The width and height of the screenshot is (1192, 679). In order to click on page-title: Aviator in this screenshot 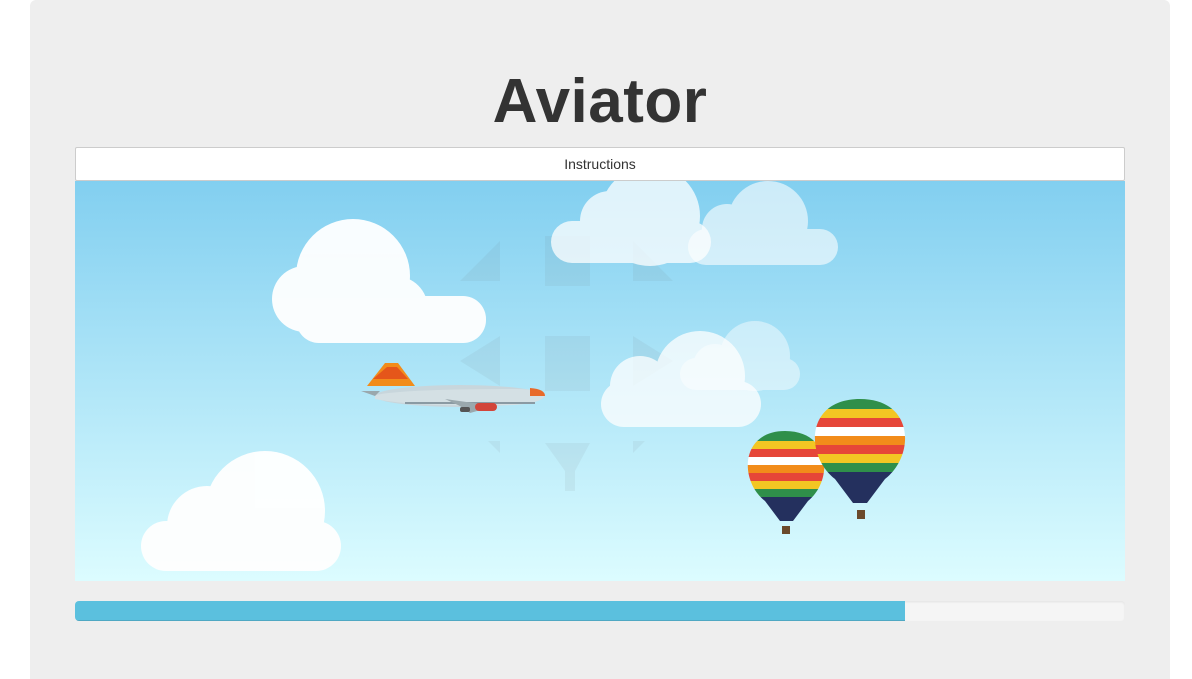, I will do `click(600, 101)`.